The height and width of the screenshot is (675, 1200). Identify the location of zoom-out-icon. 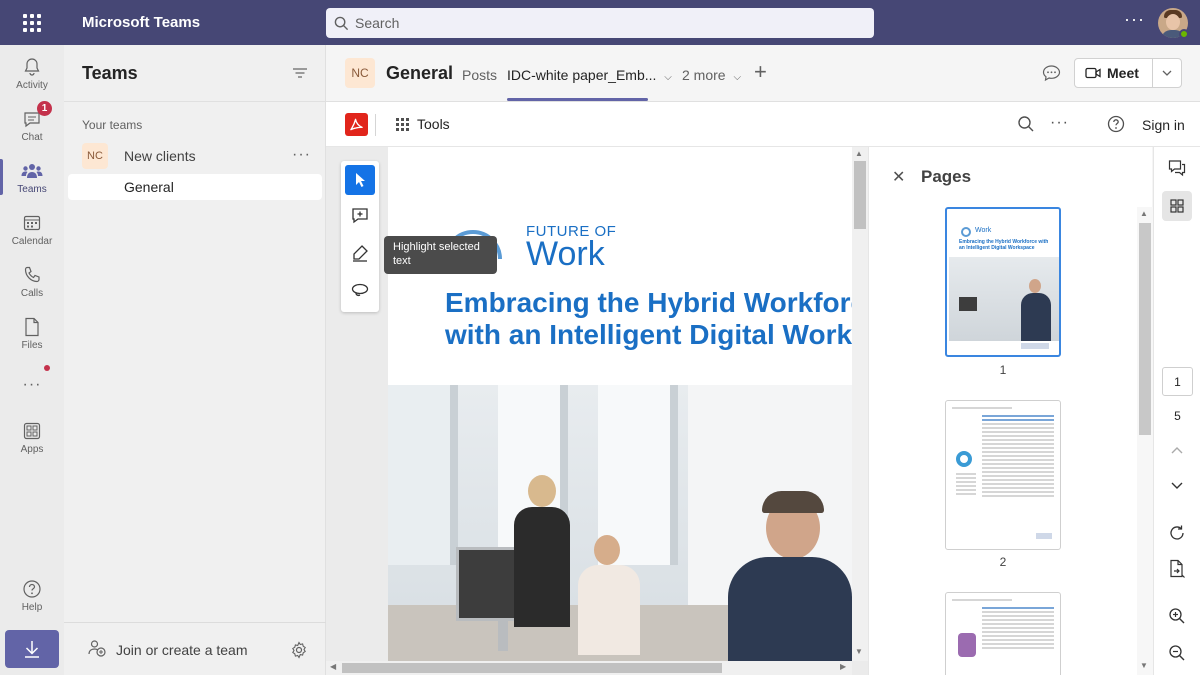
(1177, 653).